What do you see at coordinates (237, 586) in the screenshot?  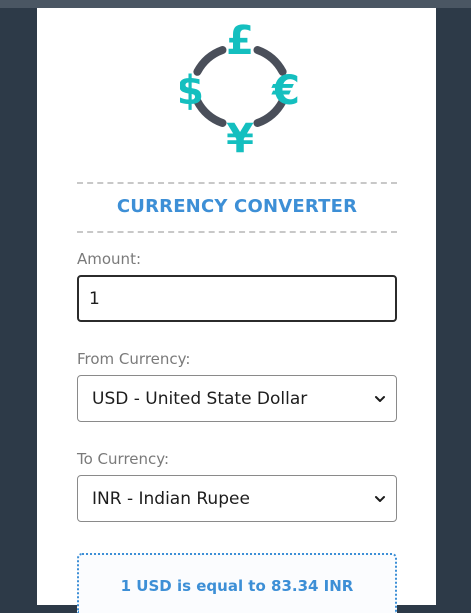 I see `conversion-result-text: 1 USD is equal to 83.34 INR` at bounding box center [237, 586].